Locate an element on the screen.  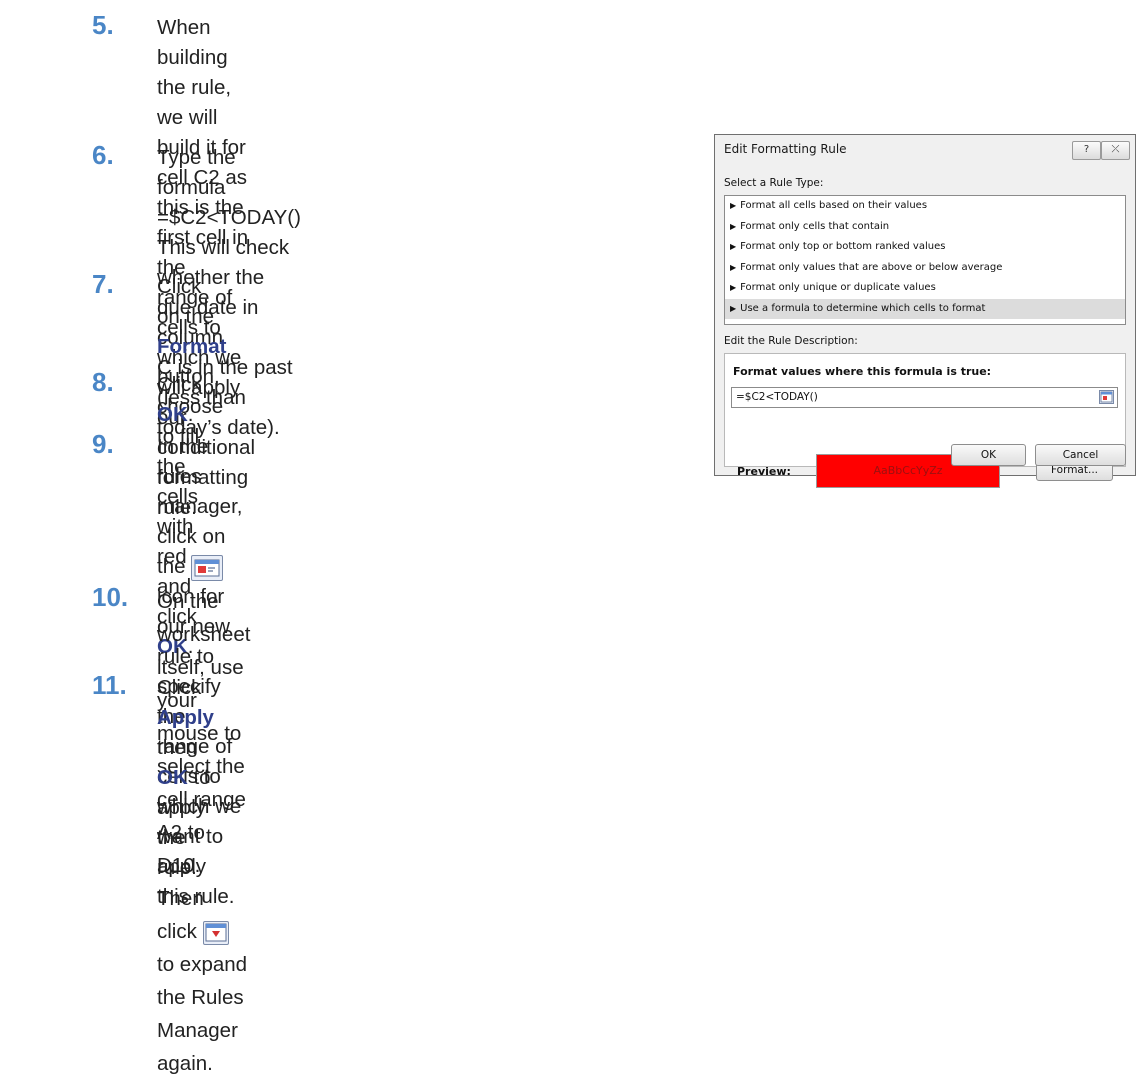
rule-type-label: Format all cells based on their values is located at coordinates (834, 205).